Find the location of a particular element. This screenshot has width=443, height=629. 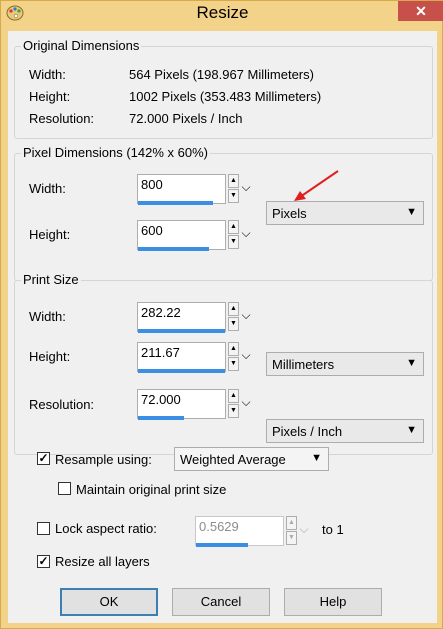

aspect-ratio-spinner: 0.5629 ▲ ▼ ⌵ is located at coordinates (252, 533).